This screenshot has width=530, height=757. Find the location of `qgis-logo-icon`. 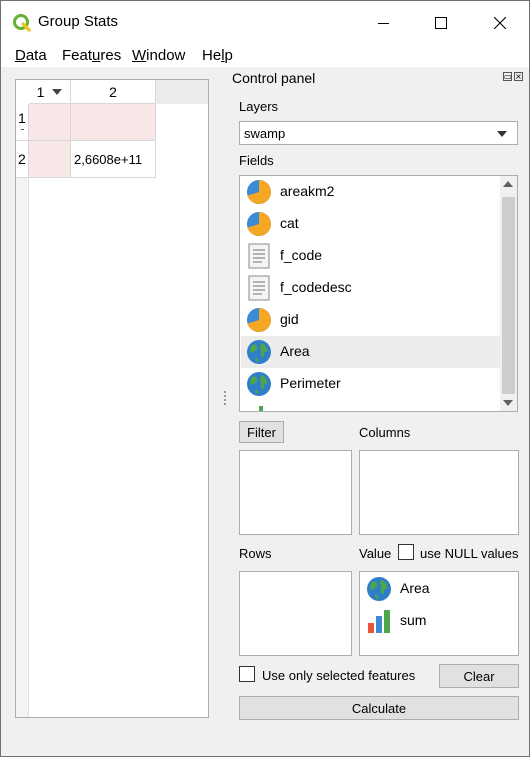

qgis-logo-icon is located at coordinates (22, 23).